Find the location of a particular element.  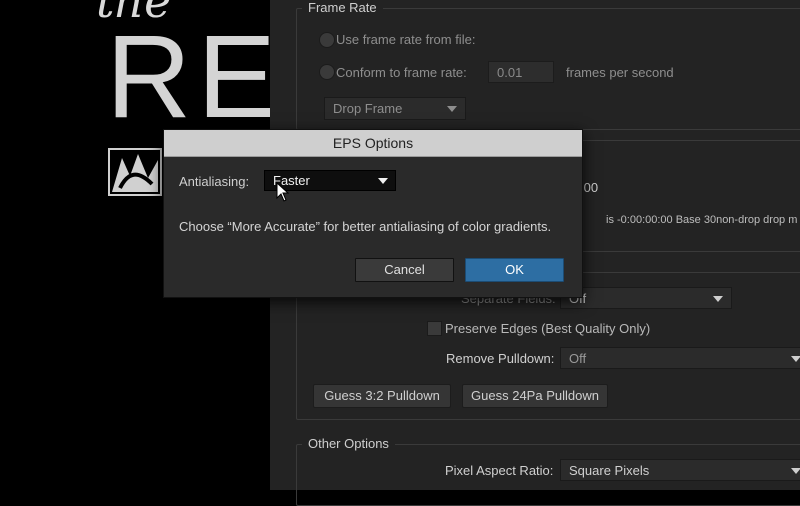

timecode-base-info: is -0:00:00:00 Base 30non-drop drop m is located at coordinates (702, 220).